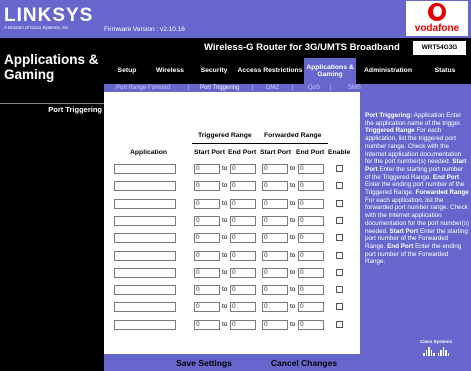 This screenshot has width=471, height=371. What do you see at coordinates (437, 28) in the screenshot?
I see `vodafone-wordmark: vodafone` at bounding box center [437, 28].